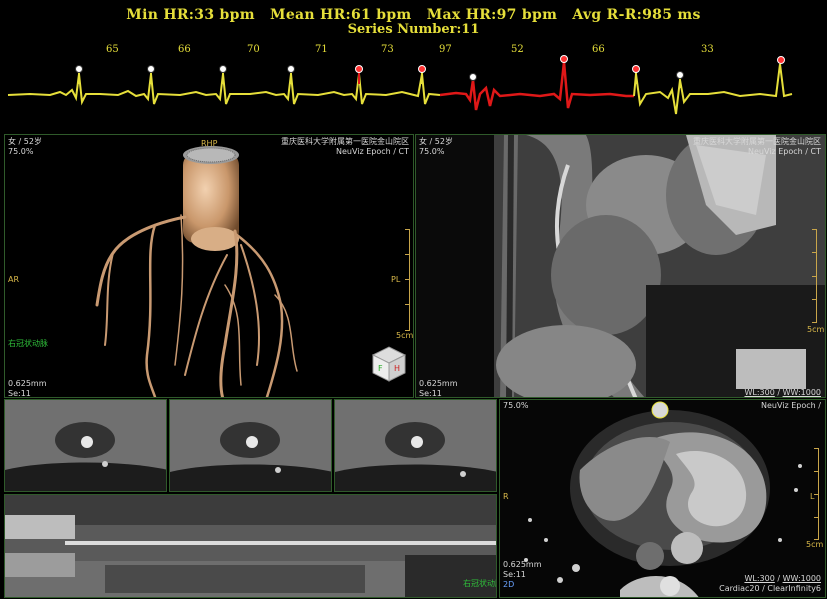 This screenshot has width=827, height=599. What do you see at coordinates (341, 15) in the screenshot?
I see `mean-hr: Mean HR:61 bpm` at bounding box center [341, 15].